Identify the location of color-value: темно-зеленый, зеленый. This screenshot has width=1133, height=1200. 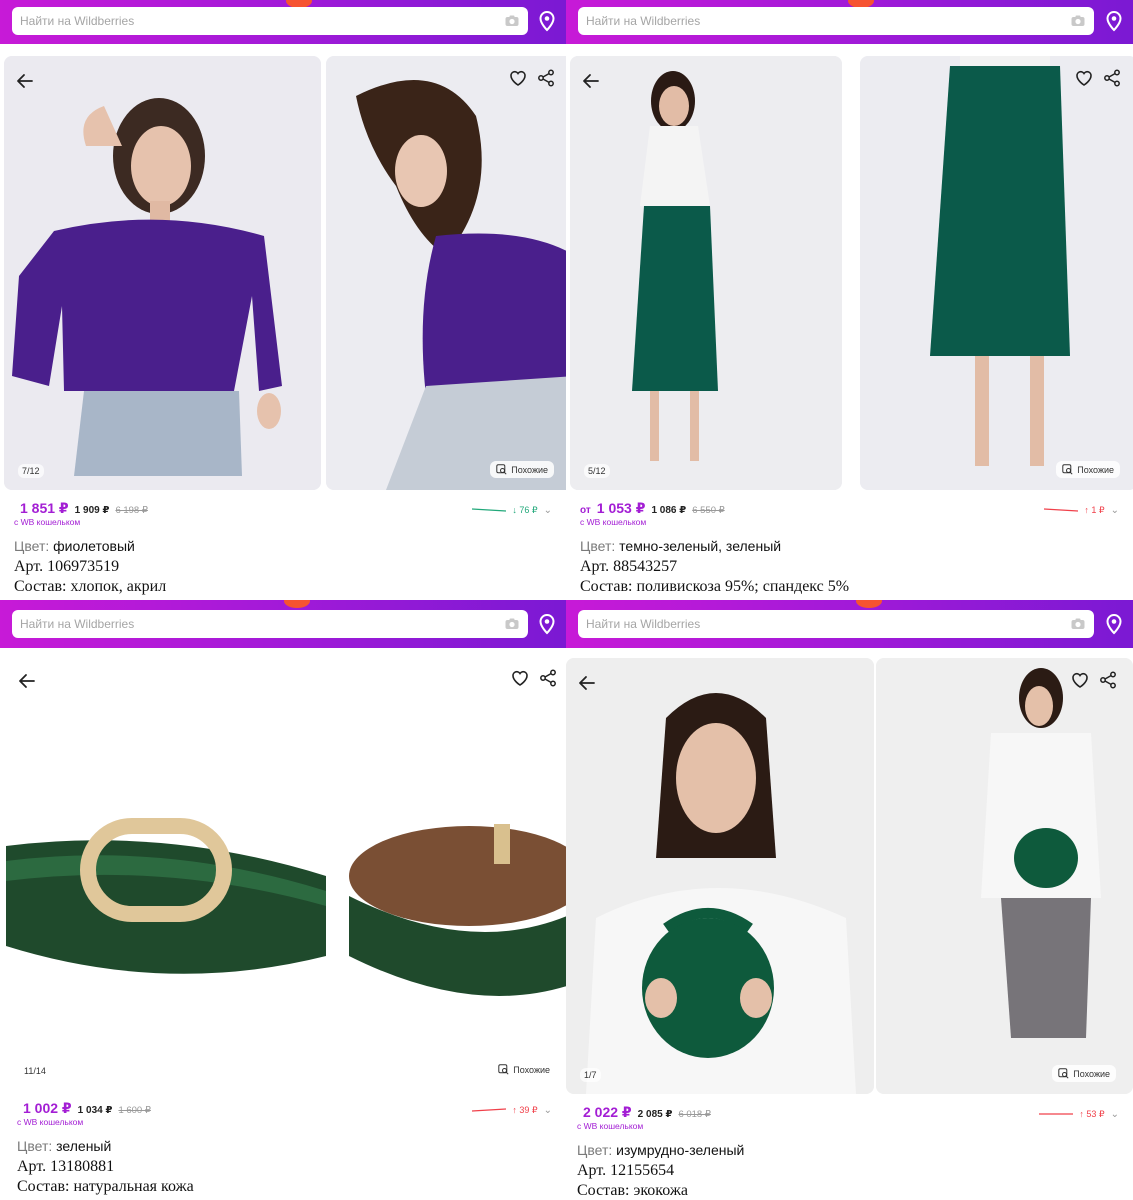
(700, 546).